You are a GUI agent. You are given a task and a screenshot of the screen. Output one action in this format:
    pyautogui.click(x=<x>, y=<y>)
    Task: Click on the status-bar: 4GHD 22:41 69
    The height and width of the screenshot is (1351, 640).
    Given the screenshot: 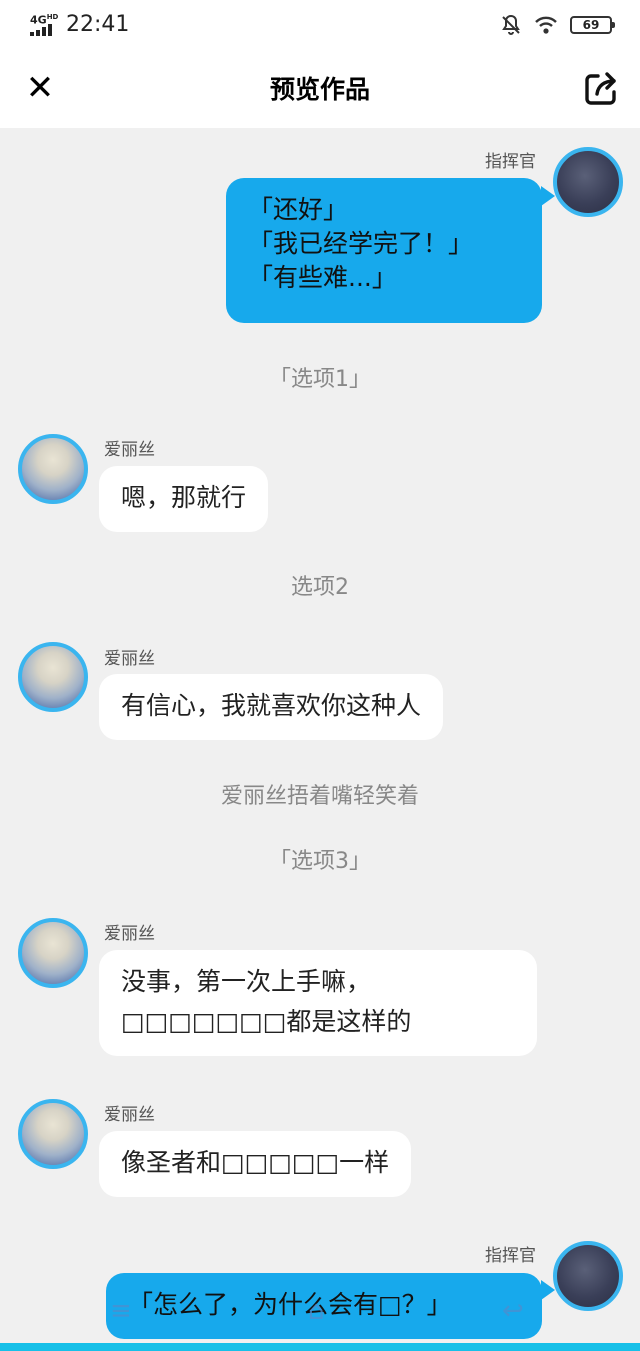 What is the action you would take?
    pyautogui.click(x=320, y=26)
    